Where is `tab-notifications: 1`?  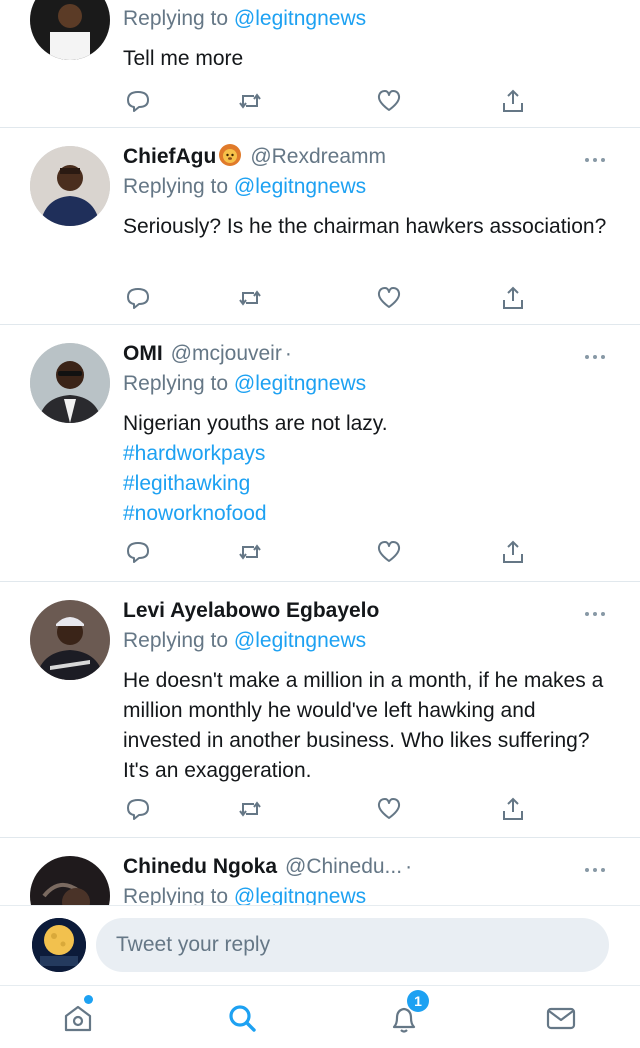
tab-notifications: 1 is located at coordinates (406, 1014).